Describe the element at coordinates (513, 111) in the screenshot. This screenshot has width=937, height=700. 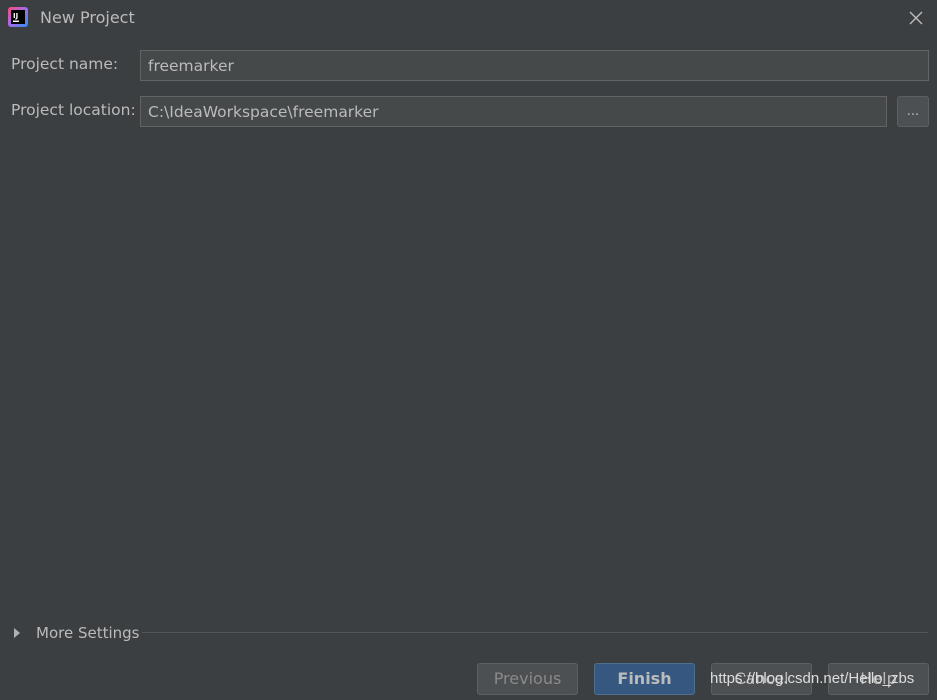
I see `project-location-input` at that location.